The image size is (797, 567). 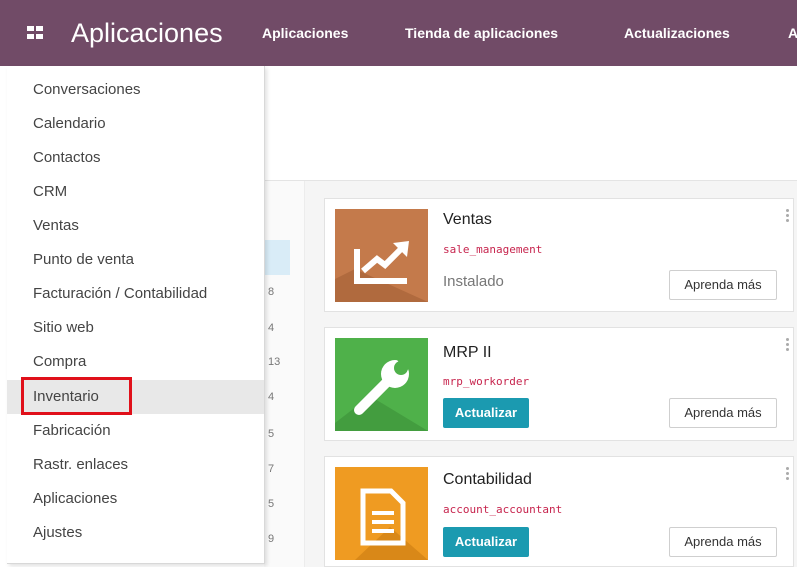 What do you see at coordinates (792, 33) in the screenshot?
I see `nav-more: A` at bounding box center [792, 33].